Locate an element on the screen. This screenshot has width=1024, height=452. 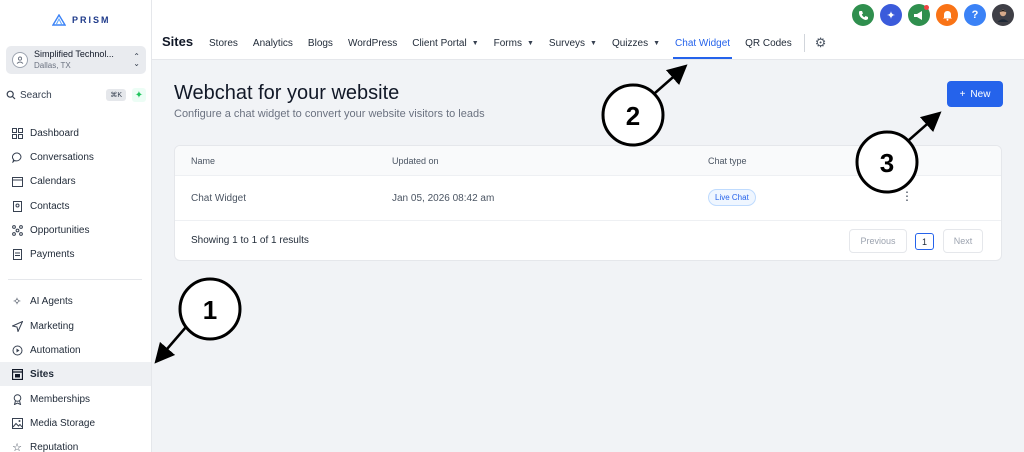
automation-icon is located at coordinates (17, 350).